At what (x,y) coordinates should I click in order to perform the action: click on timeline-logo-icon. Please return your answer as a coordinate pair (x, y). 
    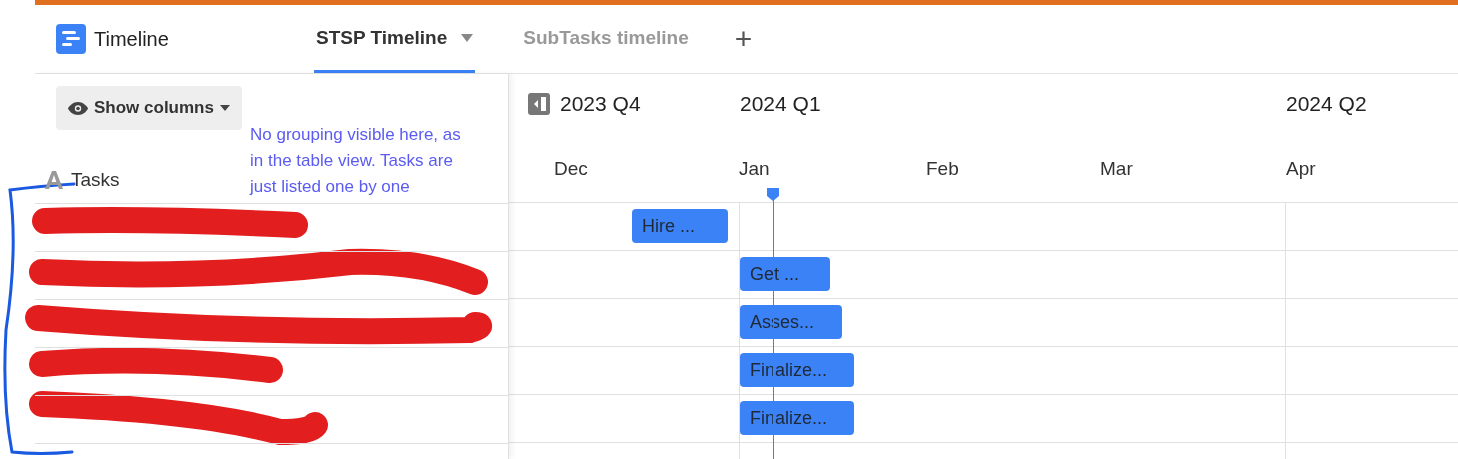
    Looking at the image, I should click on (71, 39).